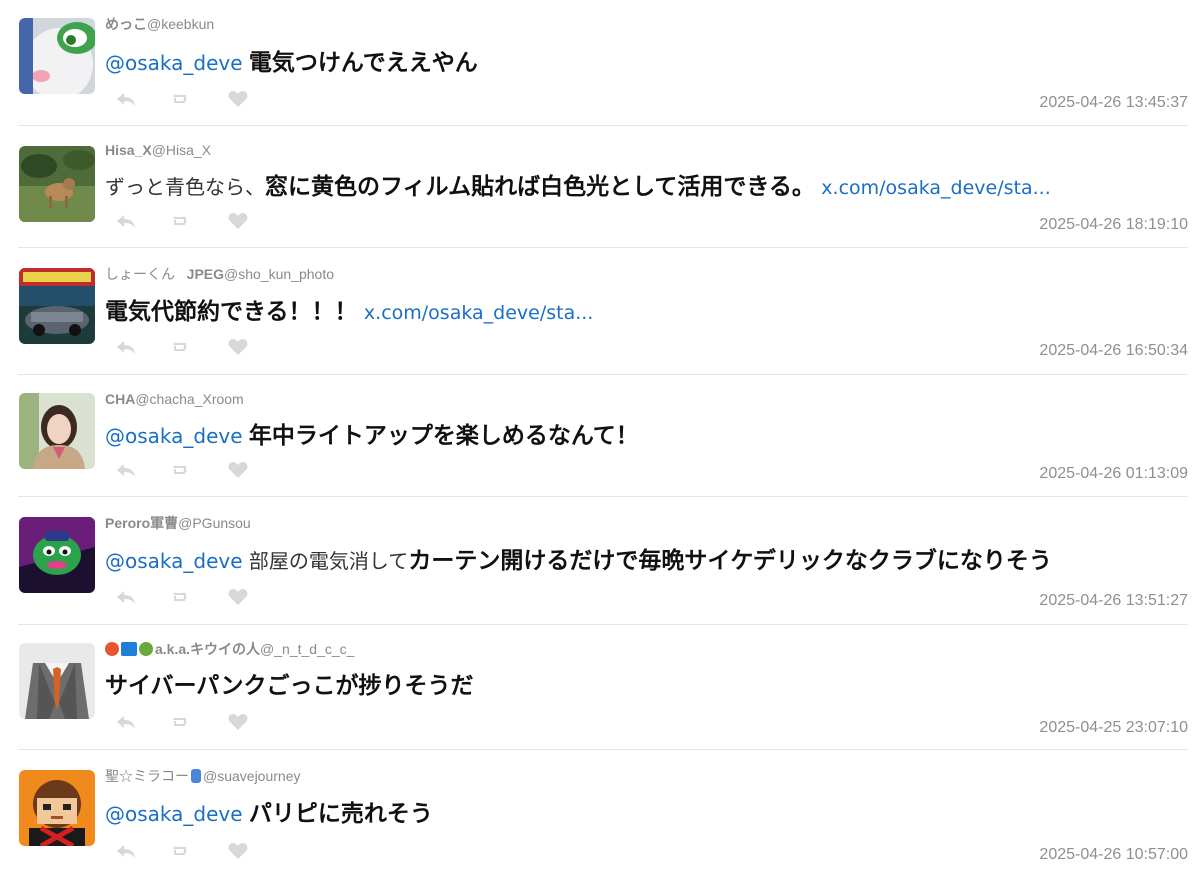  What do you see at coordinates (207, 649) in the screenshot?
I see `display-name: a.k.a.キウイの人` at bounding box center [207, 649].